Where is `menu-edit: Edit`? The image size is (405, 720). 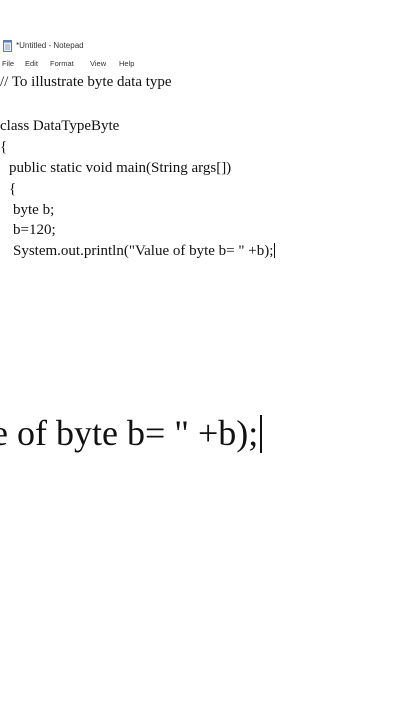 menu-edit: Edit is located at coordinates (31, 63).